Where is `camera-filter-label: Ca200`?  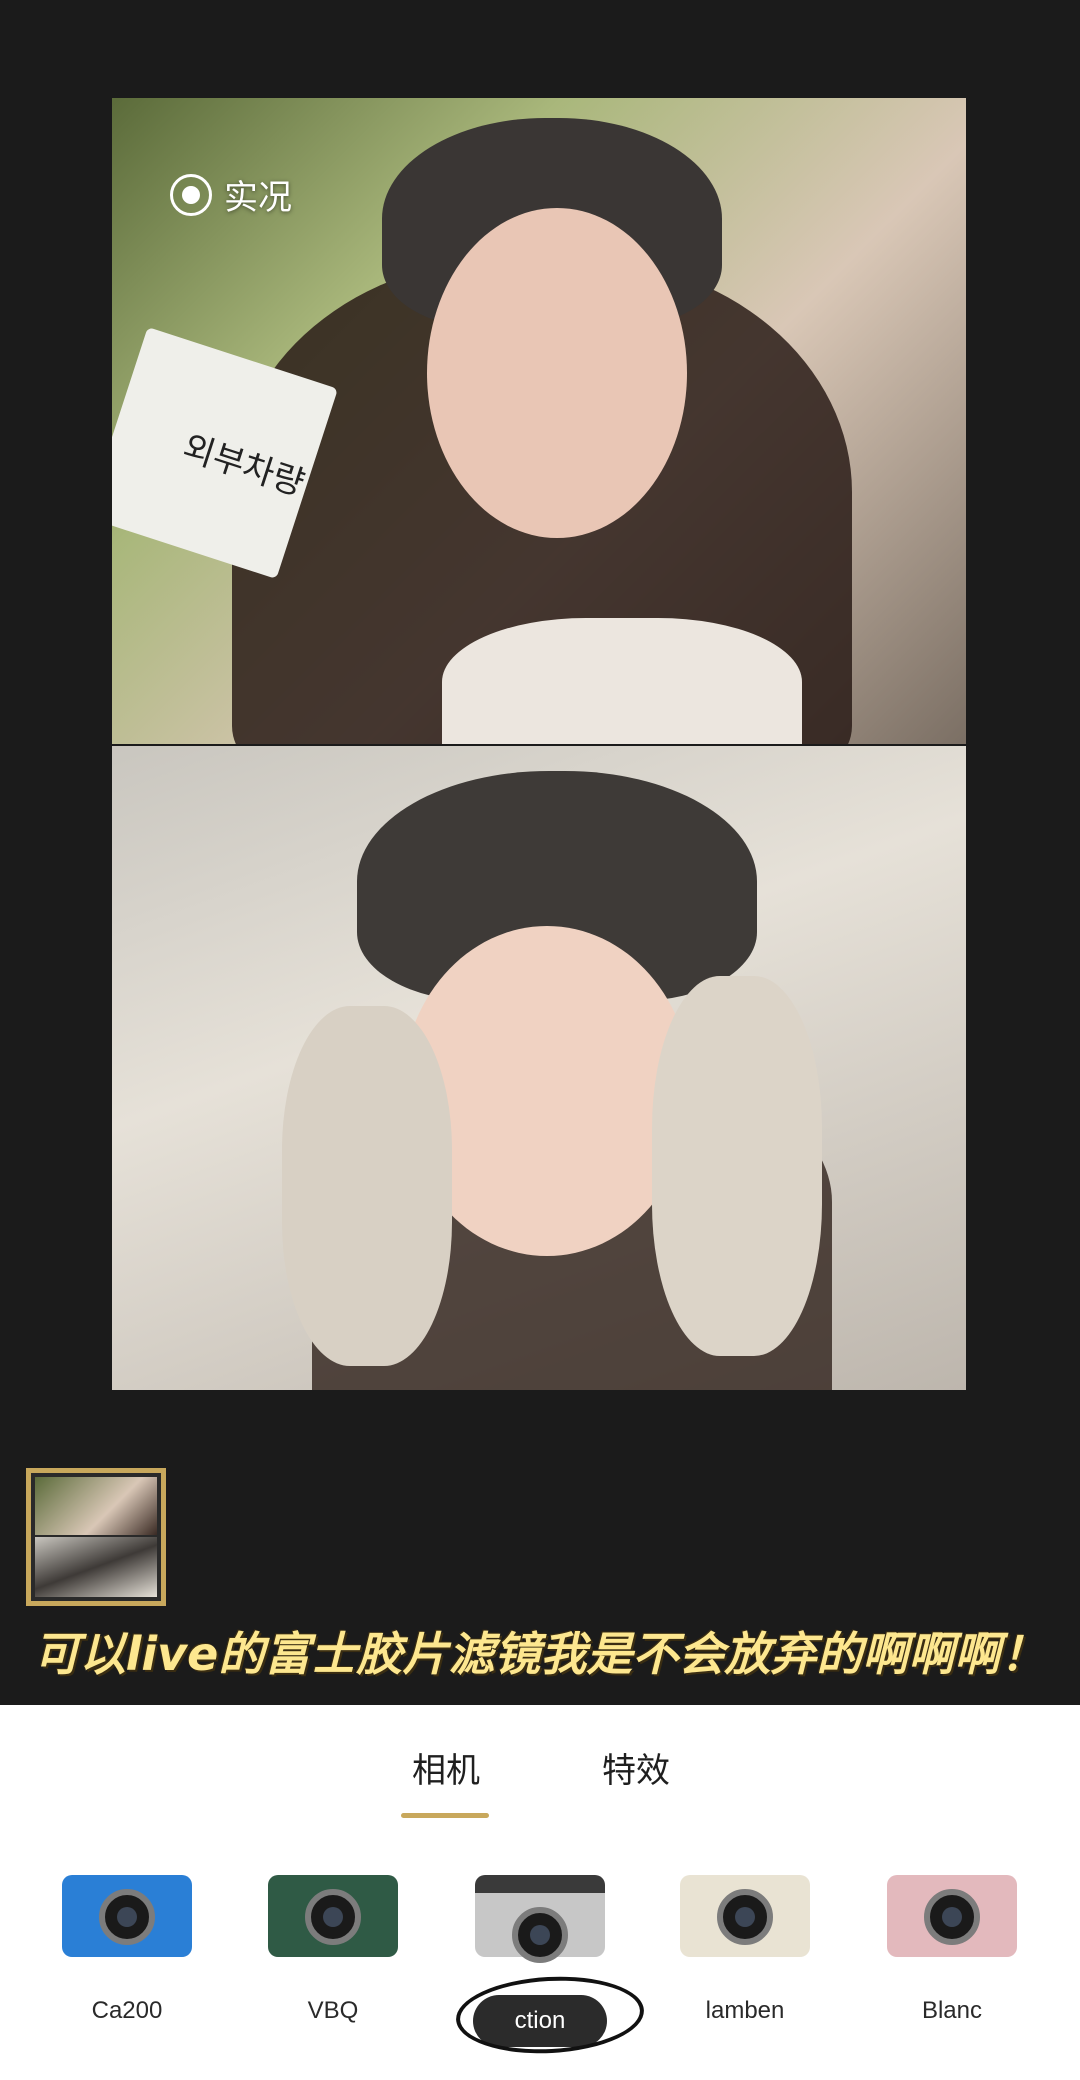
camera-filter-label: Ca200 is located at coordinates (127, 2010).